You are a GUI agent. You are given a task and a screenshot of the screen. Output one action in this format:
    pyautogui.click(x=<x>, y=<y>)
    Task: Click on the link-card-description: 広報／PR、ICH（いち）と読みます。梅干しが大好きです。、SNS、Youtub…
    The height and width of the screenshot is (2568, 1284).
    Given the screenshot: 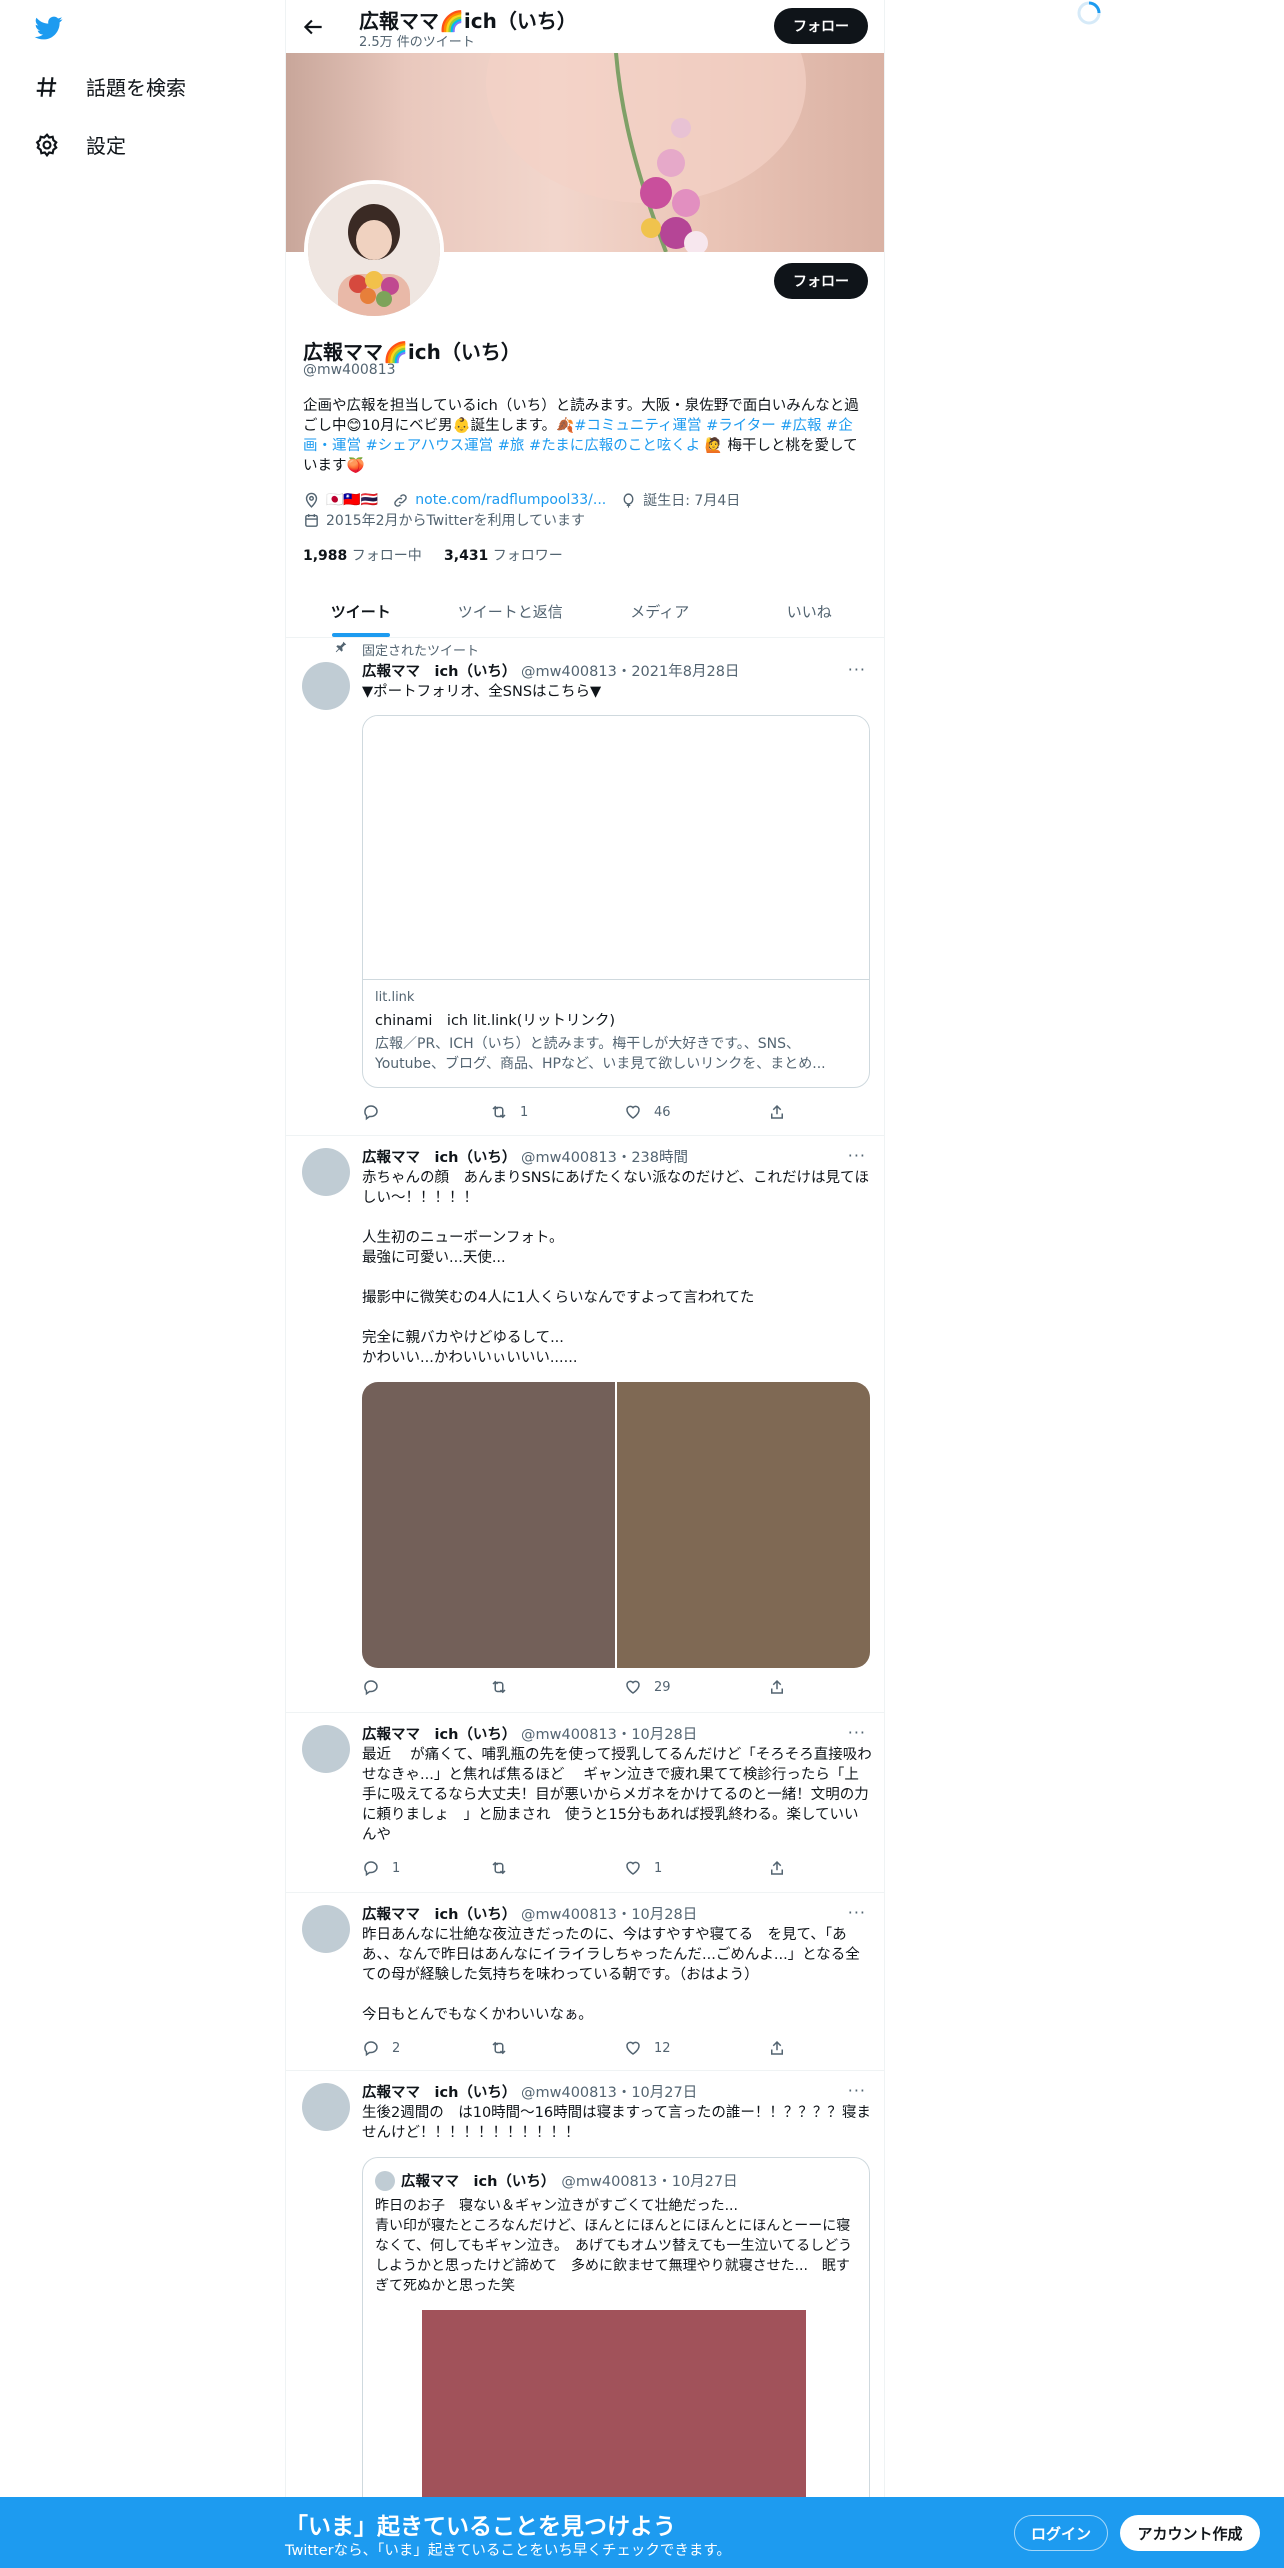 What is the action you would take?
    pyautogui.click(x=600, y=1054)
    